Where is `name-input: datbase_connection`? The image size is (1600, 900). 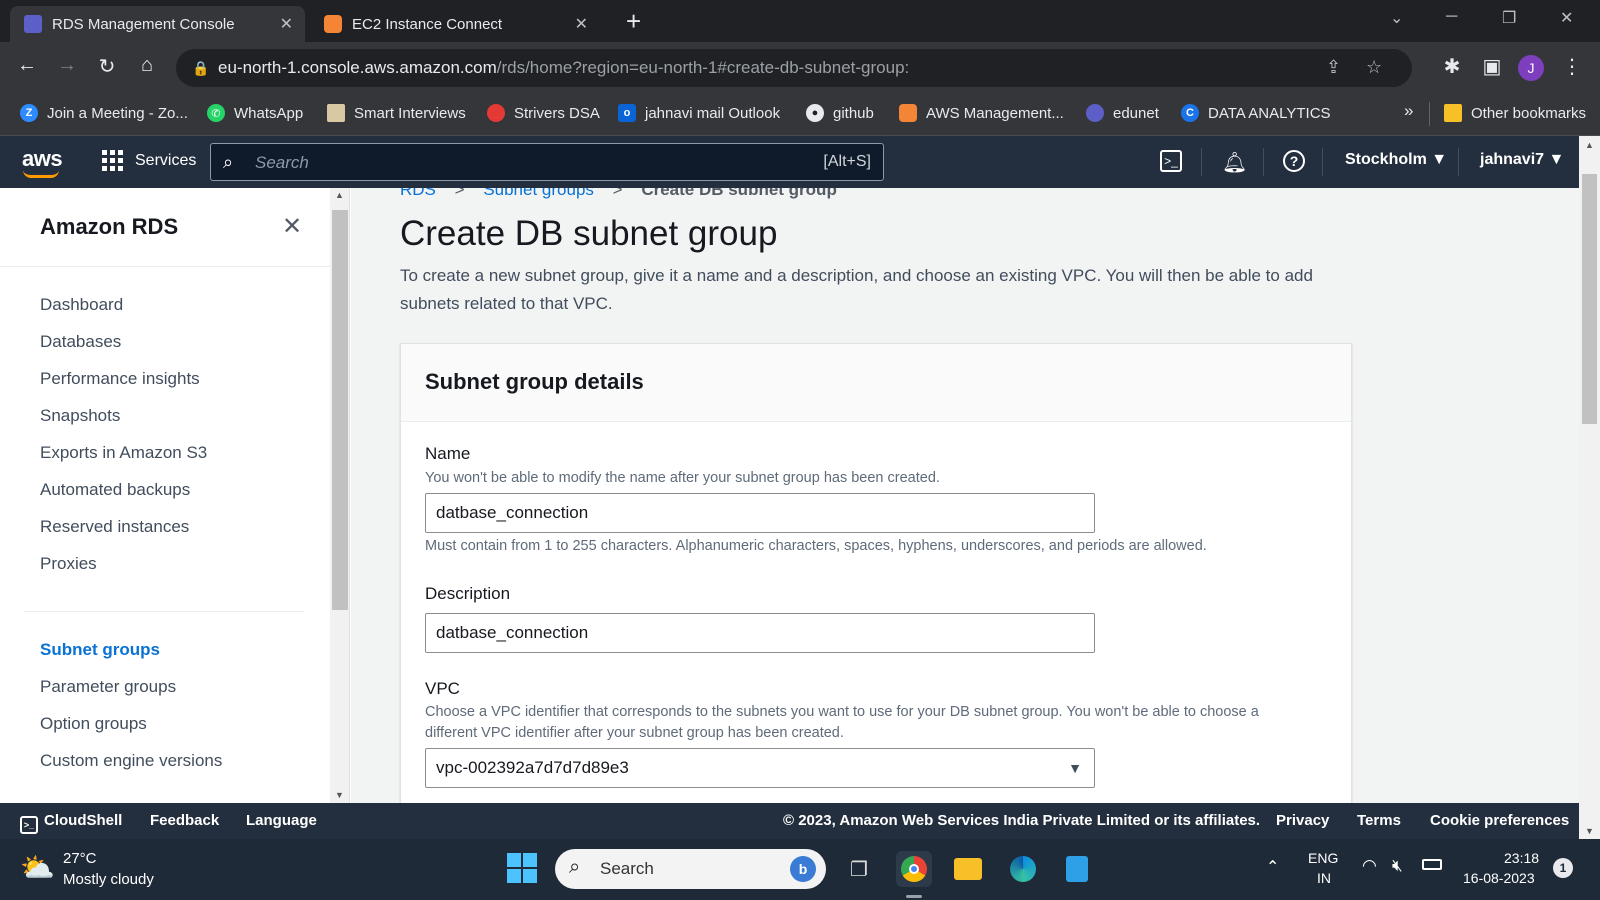
name-input: datbase_connection is located at coordinates (760, 513).